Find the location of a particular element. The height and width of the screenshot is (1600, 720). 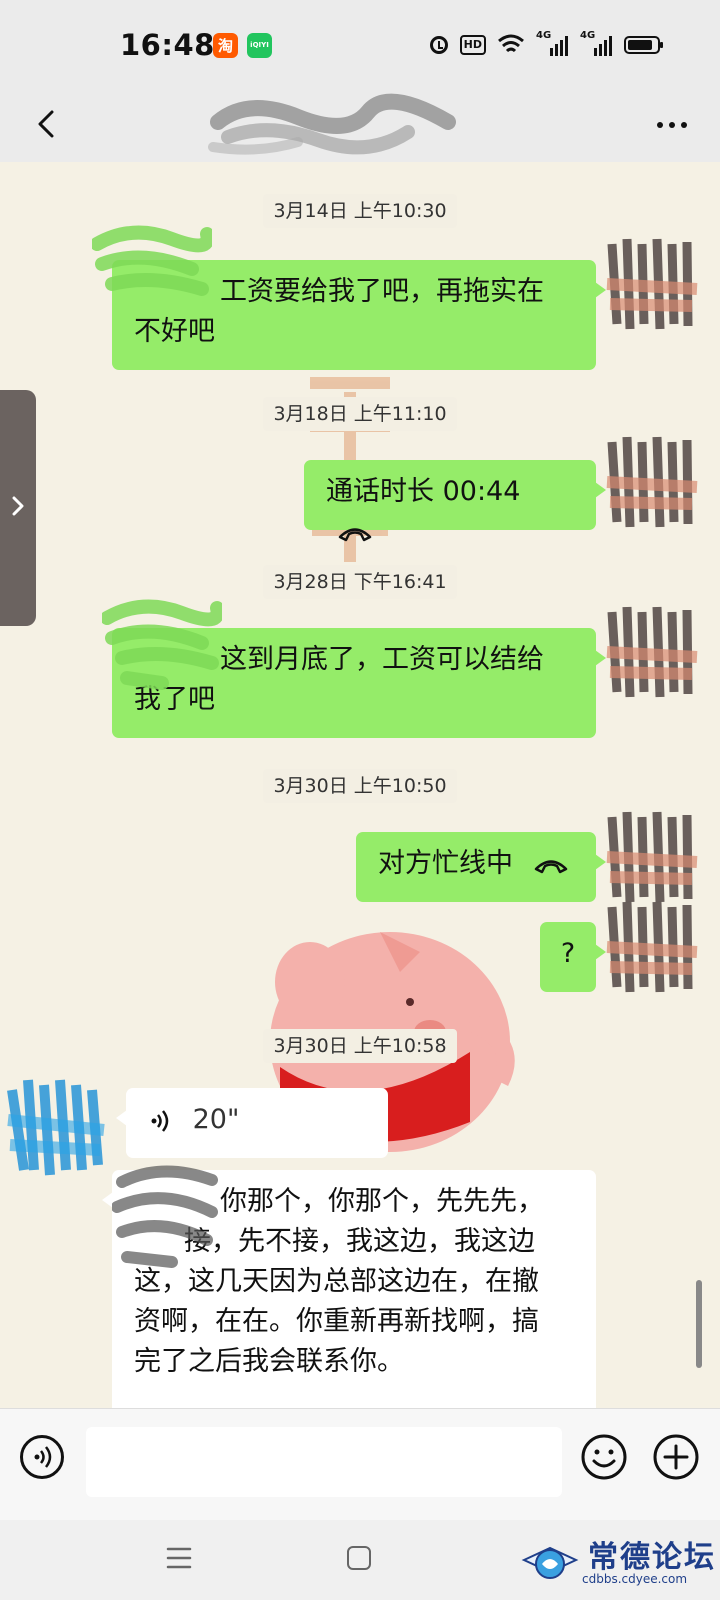

watermark-url: cdbbs.cdyee.com is located at coordinates (635, 1579).